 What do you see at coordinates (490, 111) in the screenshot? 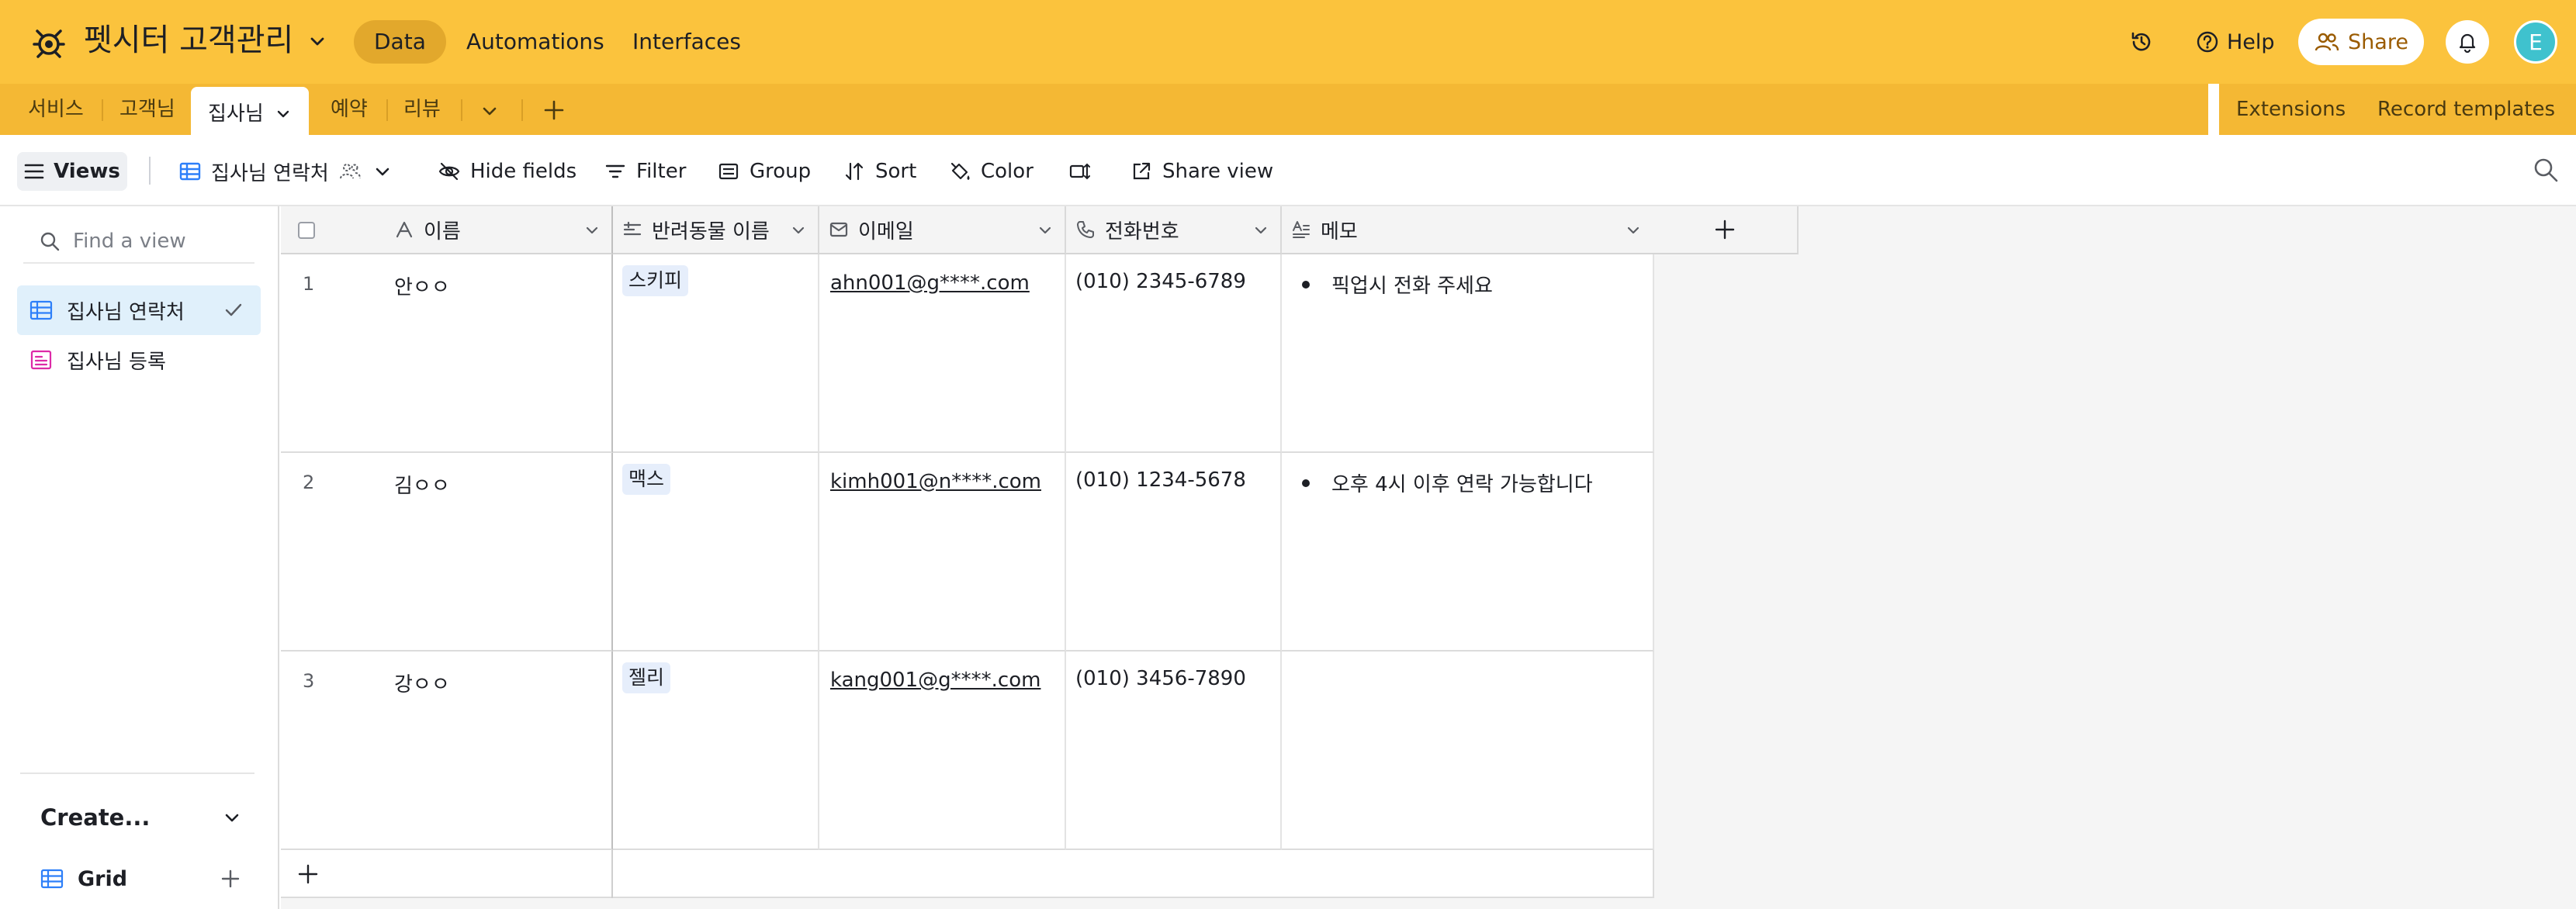
I see `more-tables-chevron-icon` at bounding box center [490, 111].